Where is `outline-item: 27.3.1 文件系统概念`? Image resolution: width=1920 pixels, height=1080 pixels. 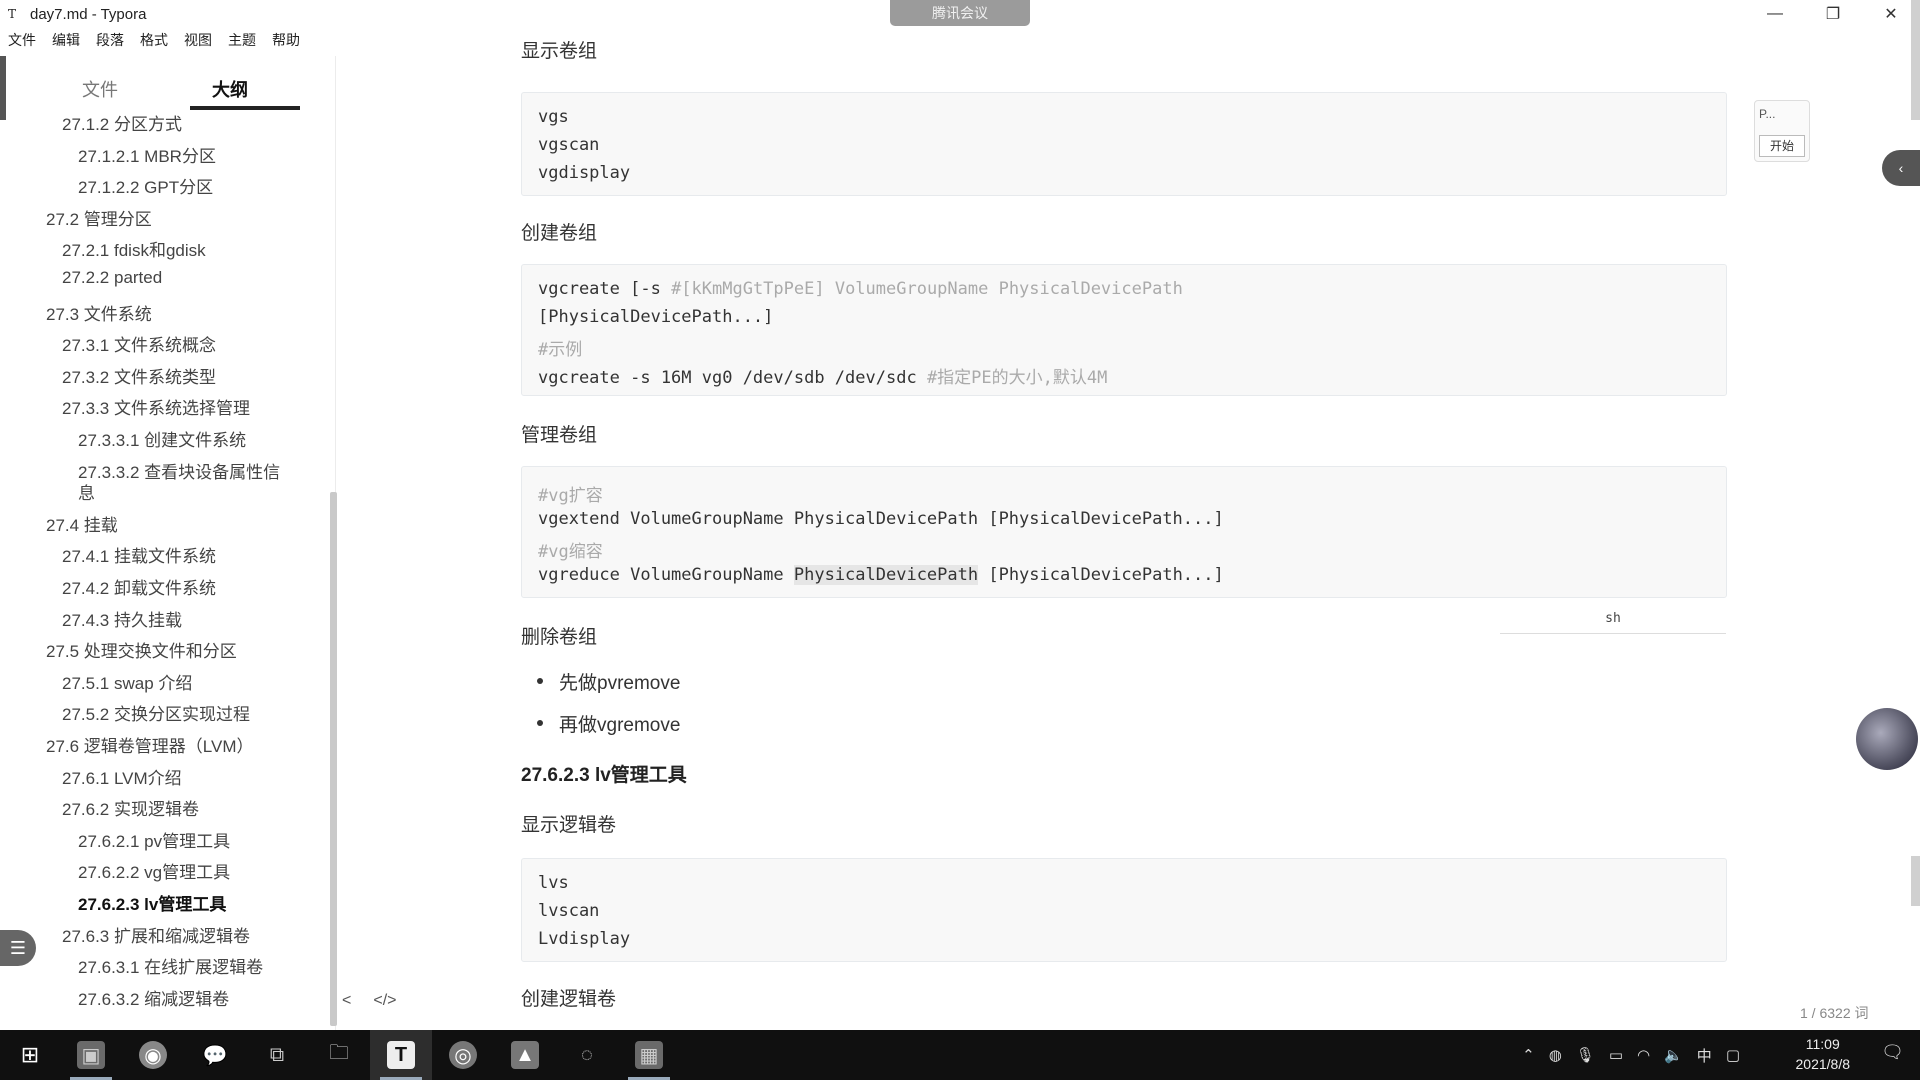
outline-item: 27.3.1 文件系统概念 is located at coordinates (139, 343).